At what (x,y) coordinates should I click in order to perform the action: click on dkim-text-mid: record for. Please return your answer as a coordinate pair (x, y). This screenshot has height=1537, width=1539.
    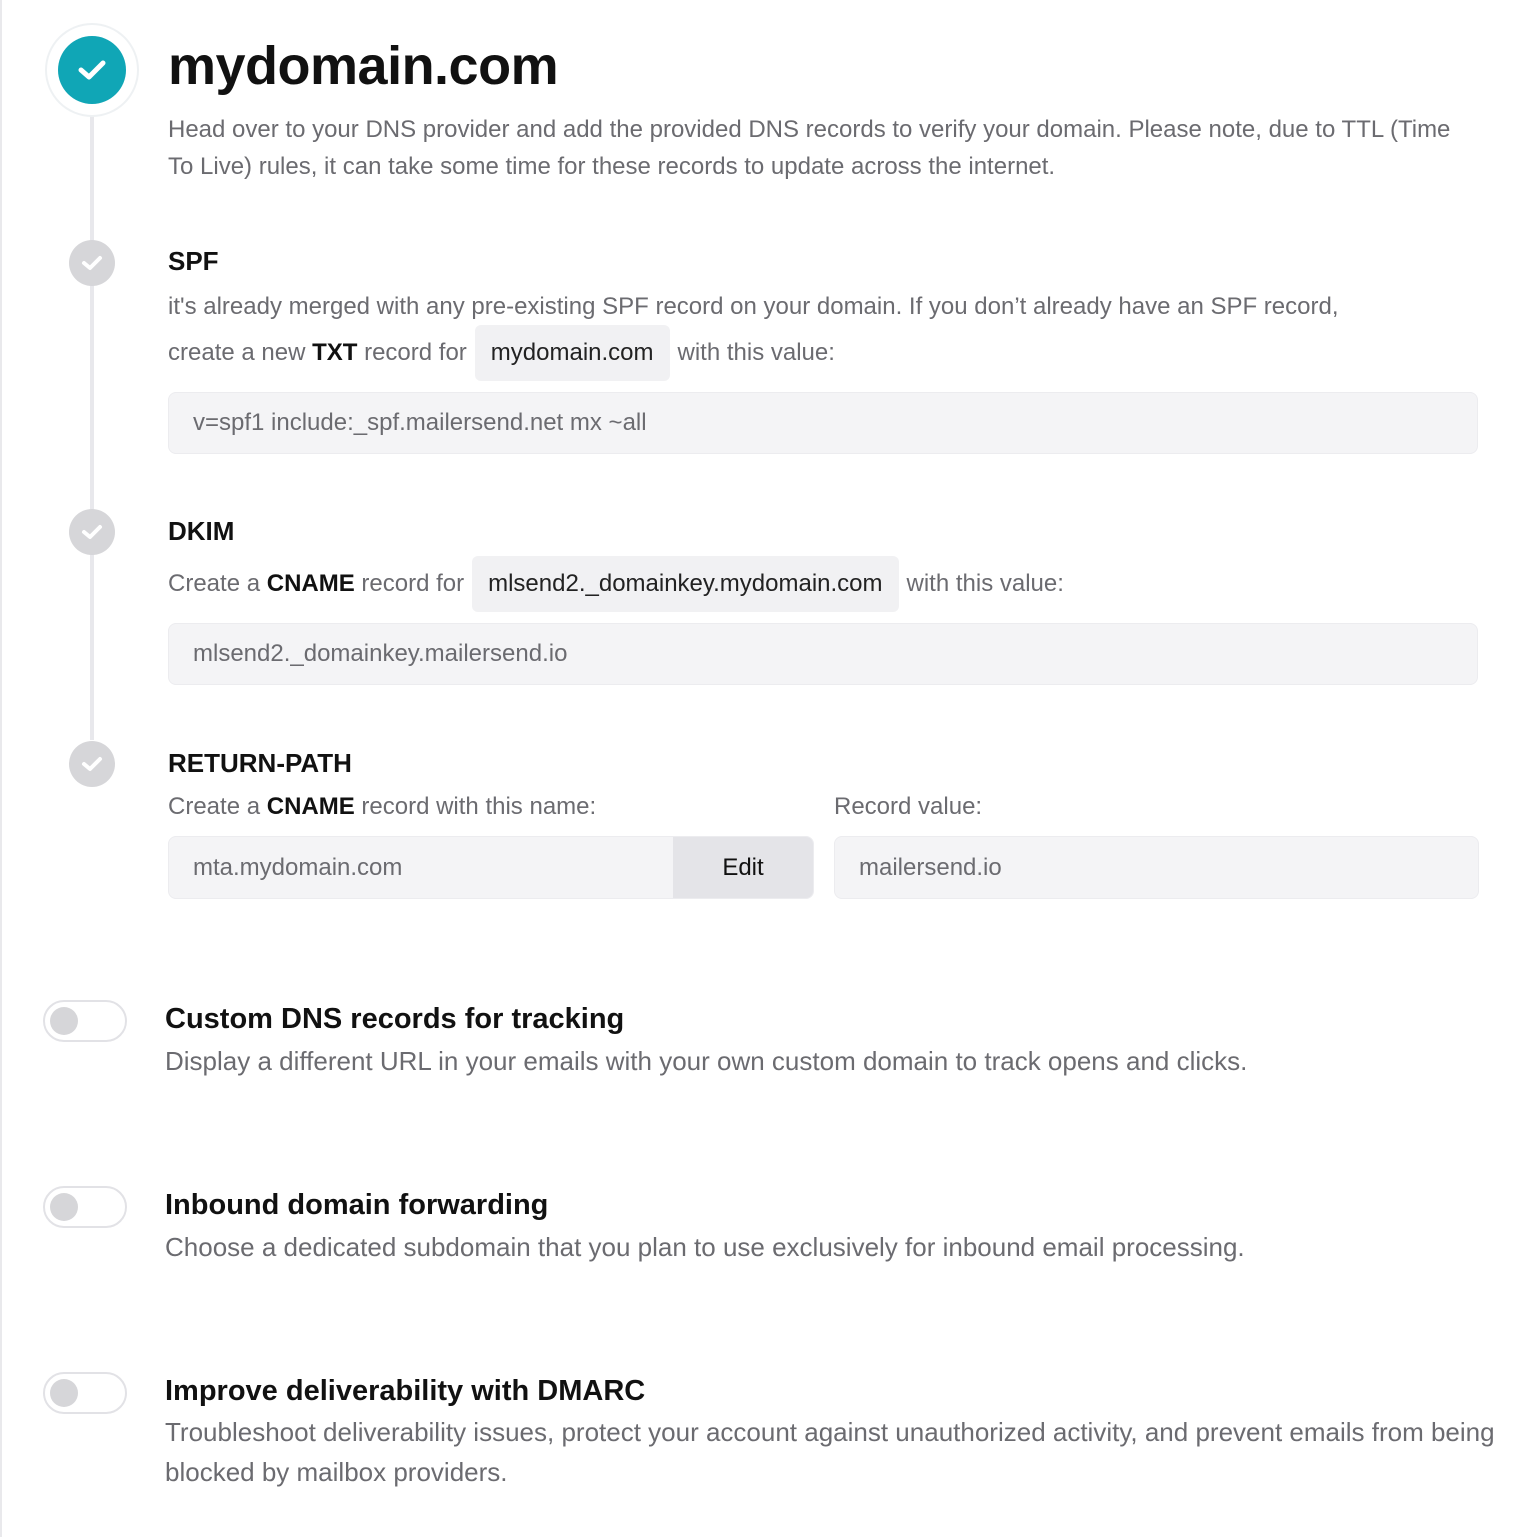
    Looking at the image, I should click on (413, 583).